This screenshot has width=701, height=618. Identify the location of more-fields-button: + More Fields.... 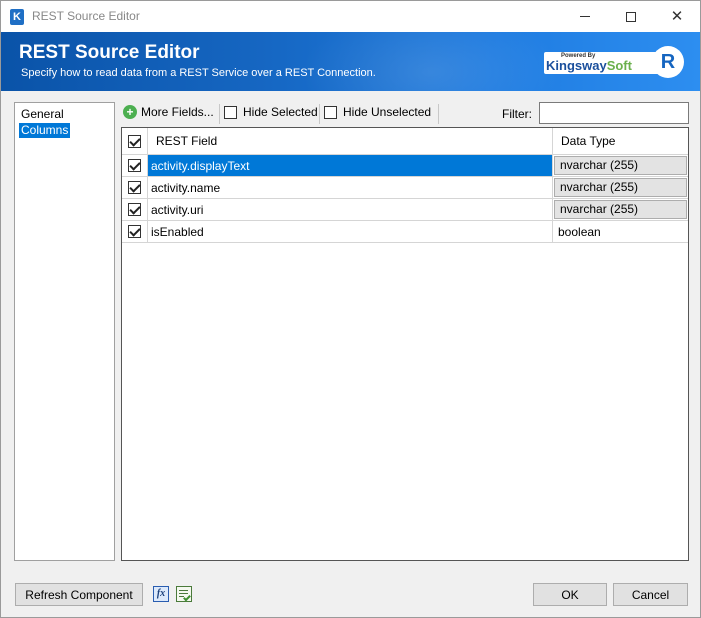
(168, 112).